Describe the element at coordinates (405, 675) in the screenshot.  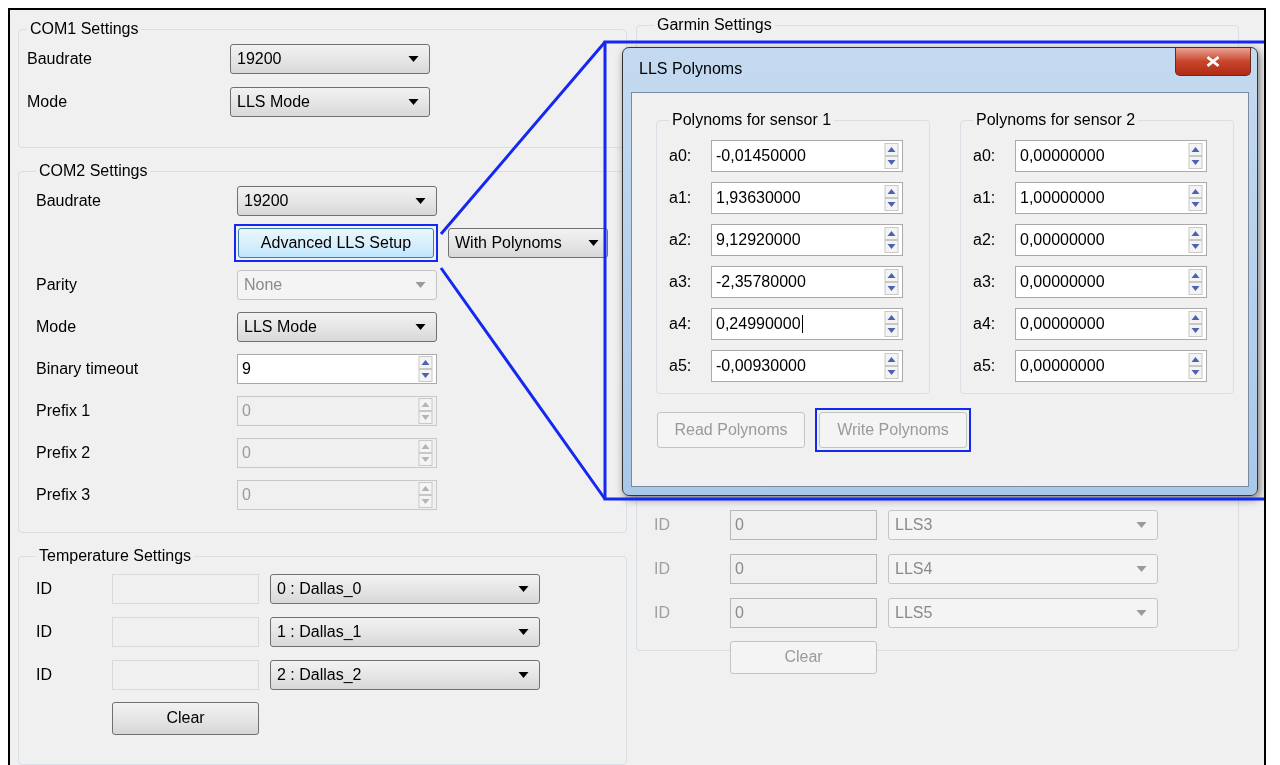
I see `dropdown: 2 : Dallas_2` at that location.